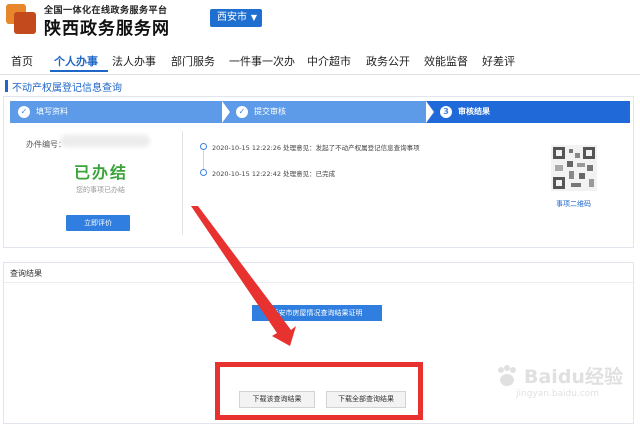 This screenshot has height=424, width=640. What do you see at coordinates (116, 112) in the screenshot?
I see `step-fill-info: ✓ 填写资料` at bounding box center [116, 112].